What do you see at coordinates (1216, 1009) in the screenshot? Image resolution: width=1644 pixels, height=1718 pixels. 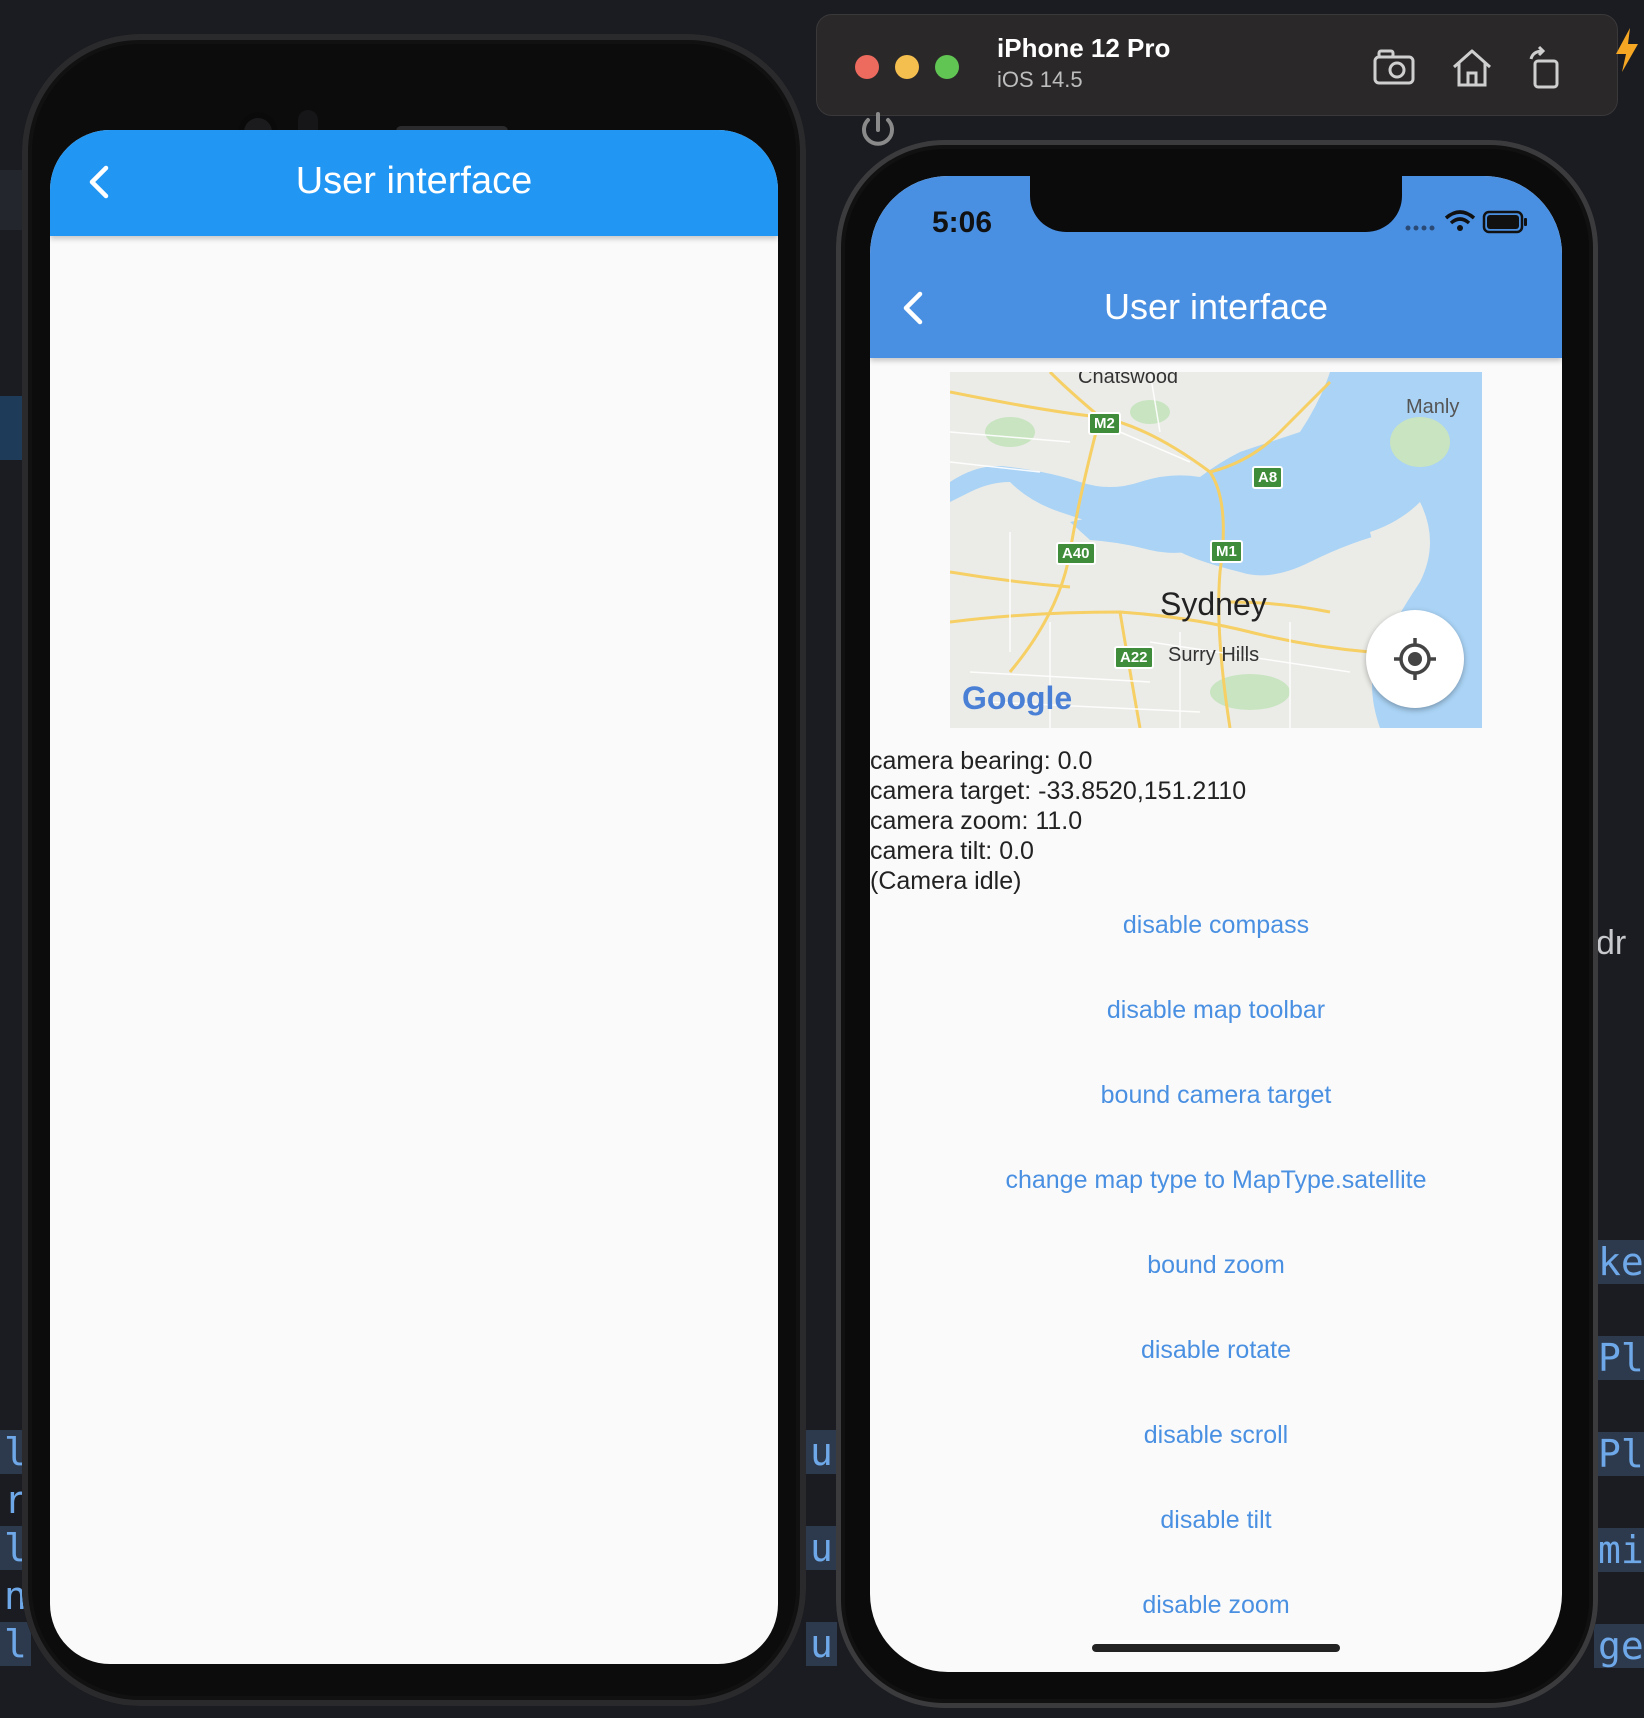 I see `disable-map-toolbar-button: disable map toolbar` at bounding box center [1216, 1009].